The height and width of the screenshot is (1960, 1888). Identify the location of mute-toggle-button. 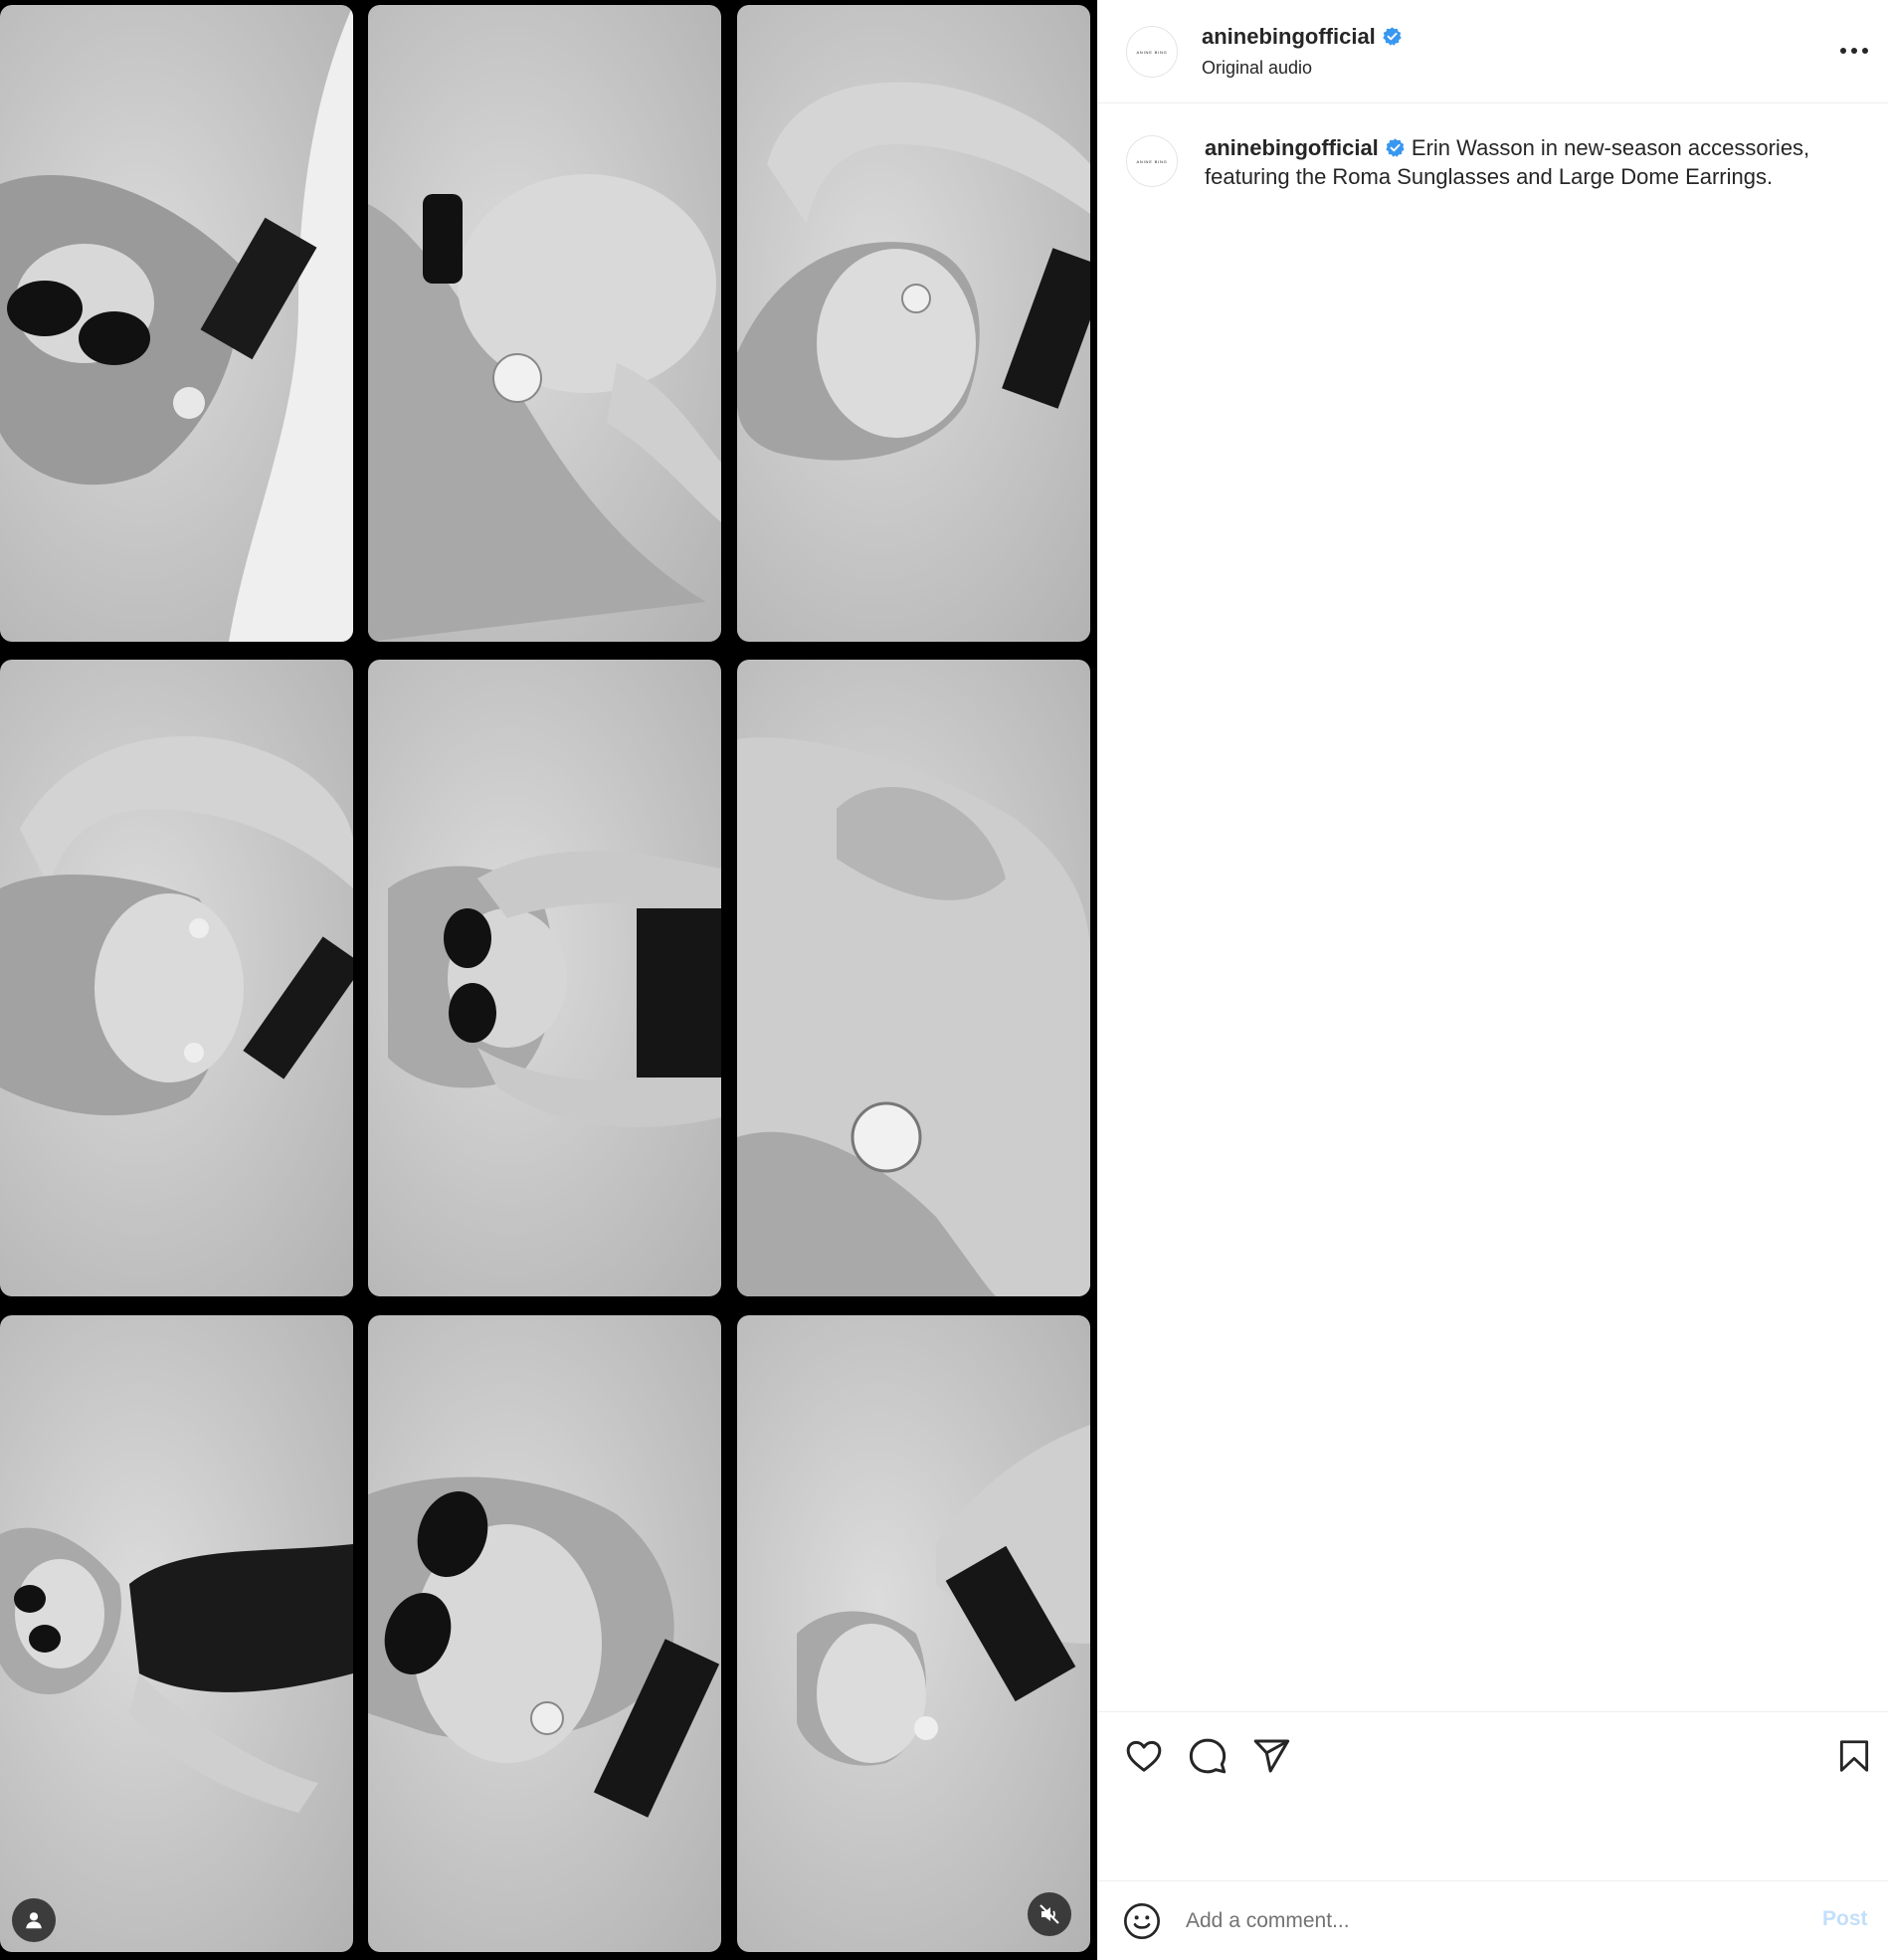
(1049, 1914).